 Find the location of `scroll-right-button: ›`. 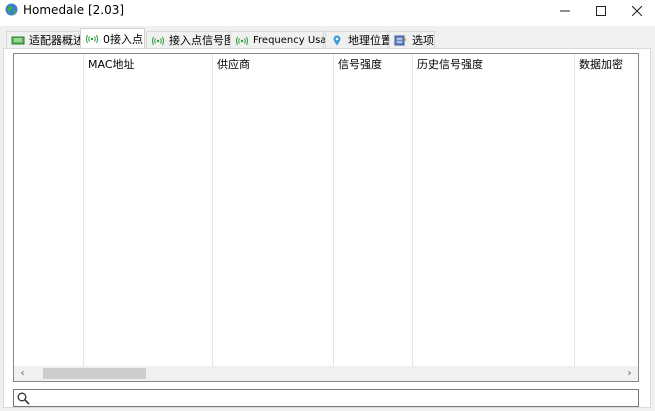

scroll-right-button: › is located at coordinates (629, 373).